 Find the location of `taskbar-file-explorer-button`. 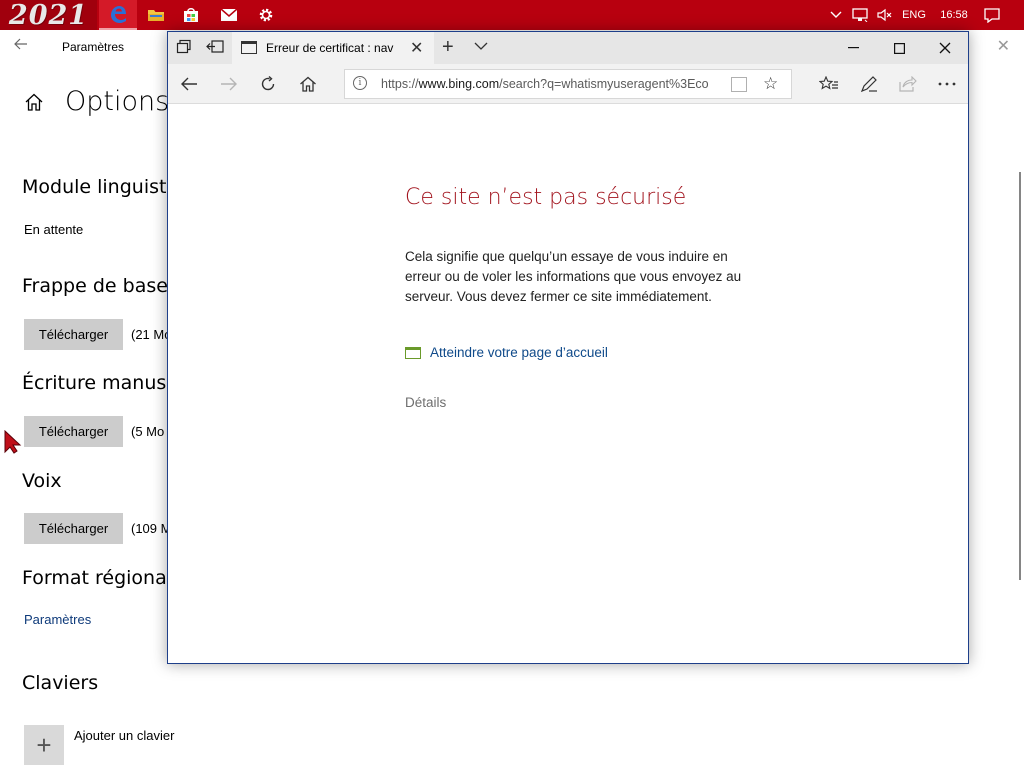

taskbar-file-explorer-button is located at coordinates (156, 15).